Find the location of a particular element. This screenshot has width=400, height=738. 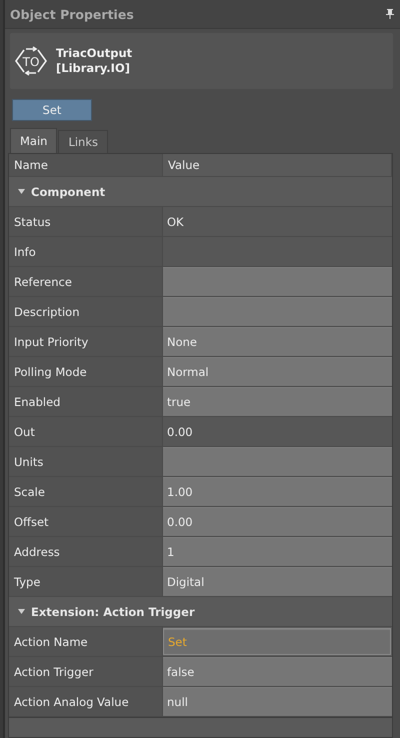

value-field: 1 is located at coordinates (277, 551).